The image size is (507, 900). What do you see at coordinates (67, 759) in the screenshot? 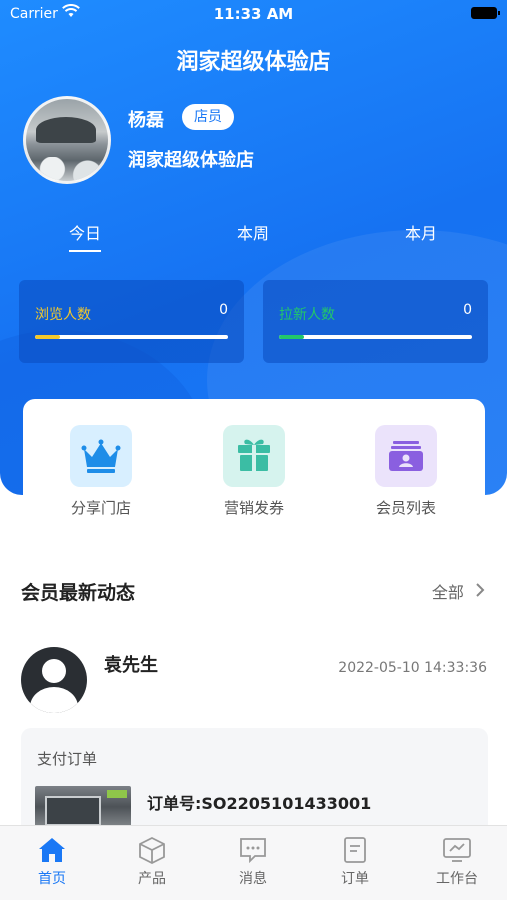
I see `order-type-label: 支付订单` at bounding box center [67, 759].